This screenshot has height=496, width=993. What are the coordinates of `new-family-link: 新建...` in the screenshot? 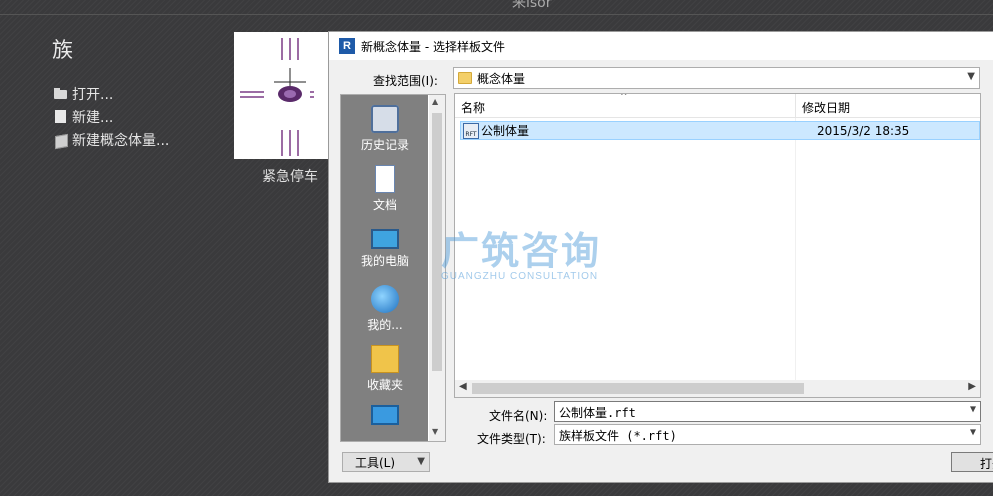 It's located at (111, 116).